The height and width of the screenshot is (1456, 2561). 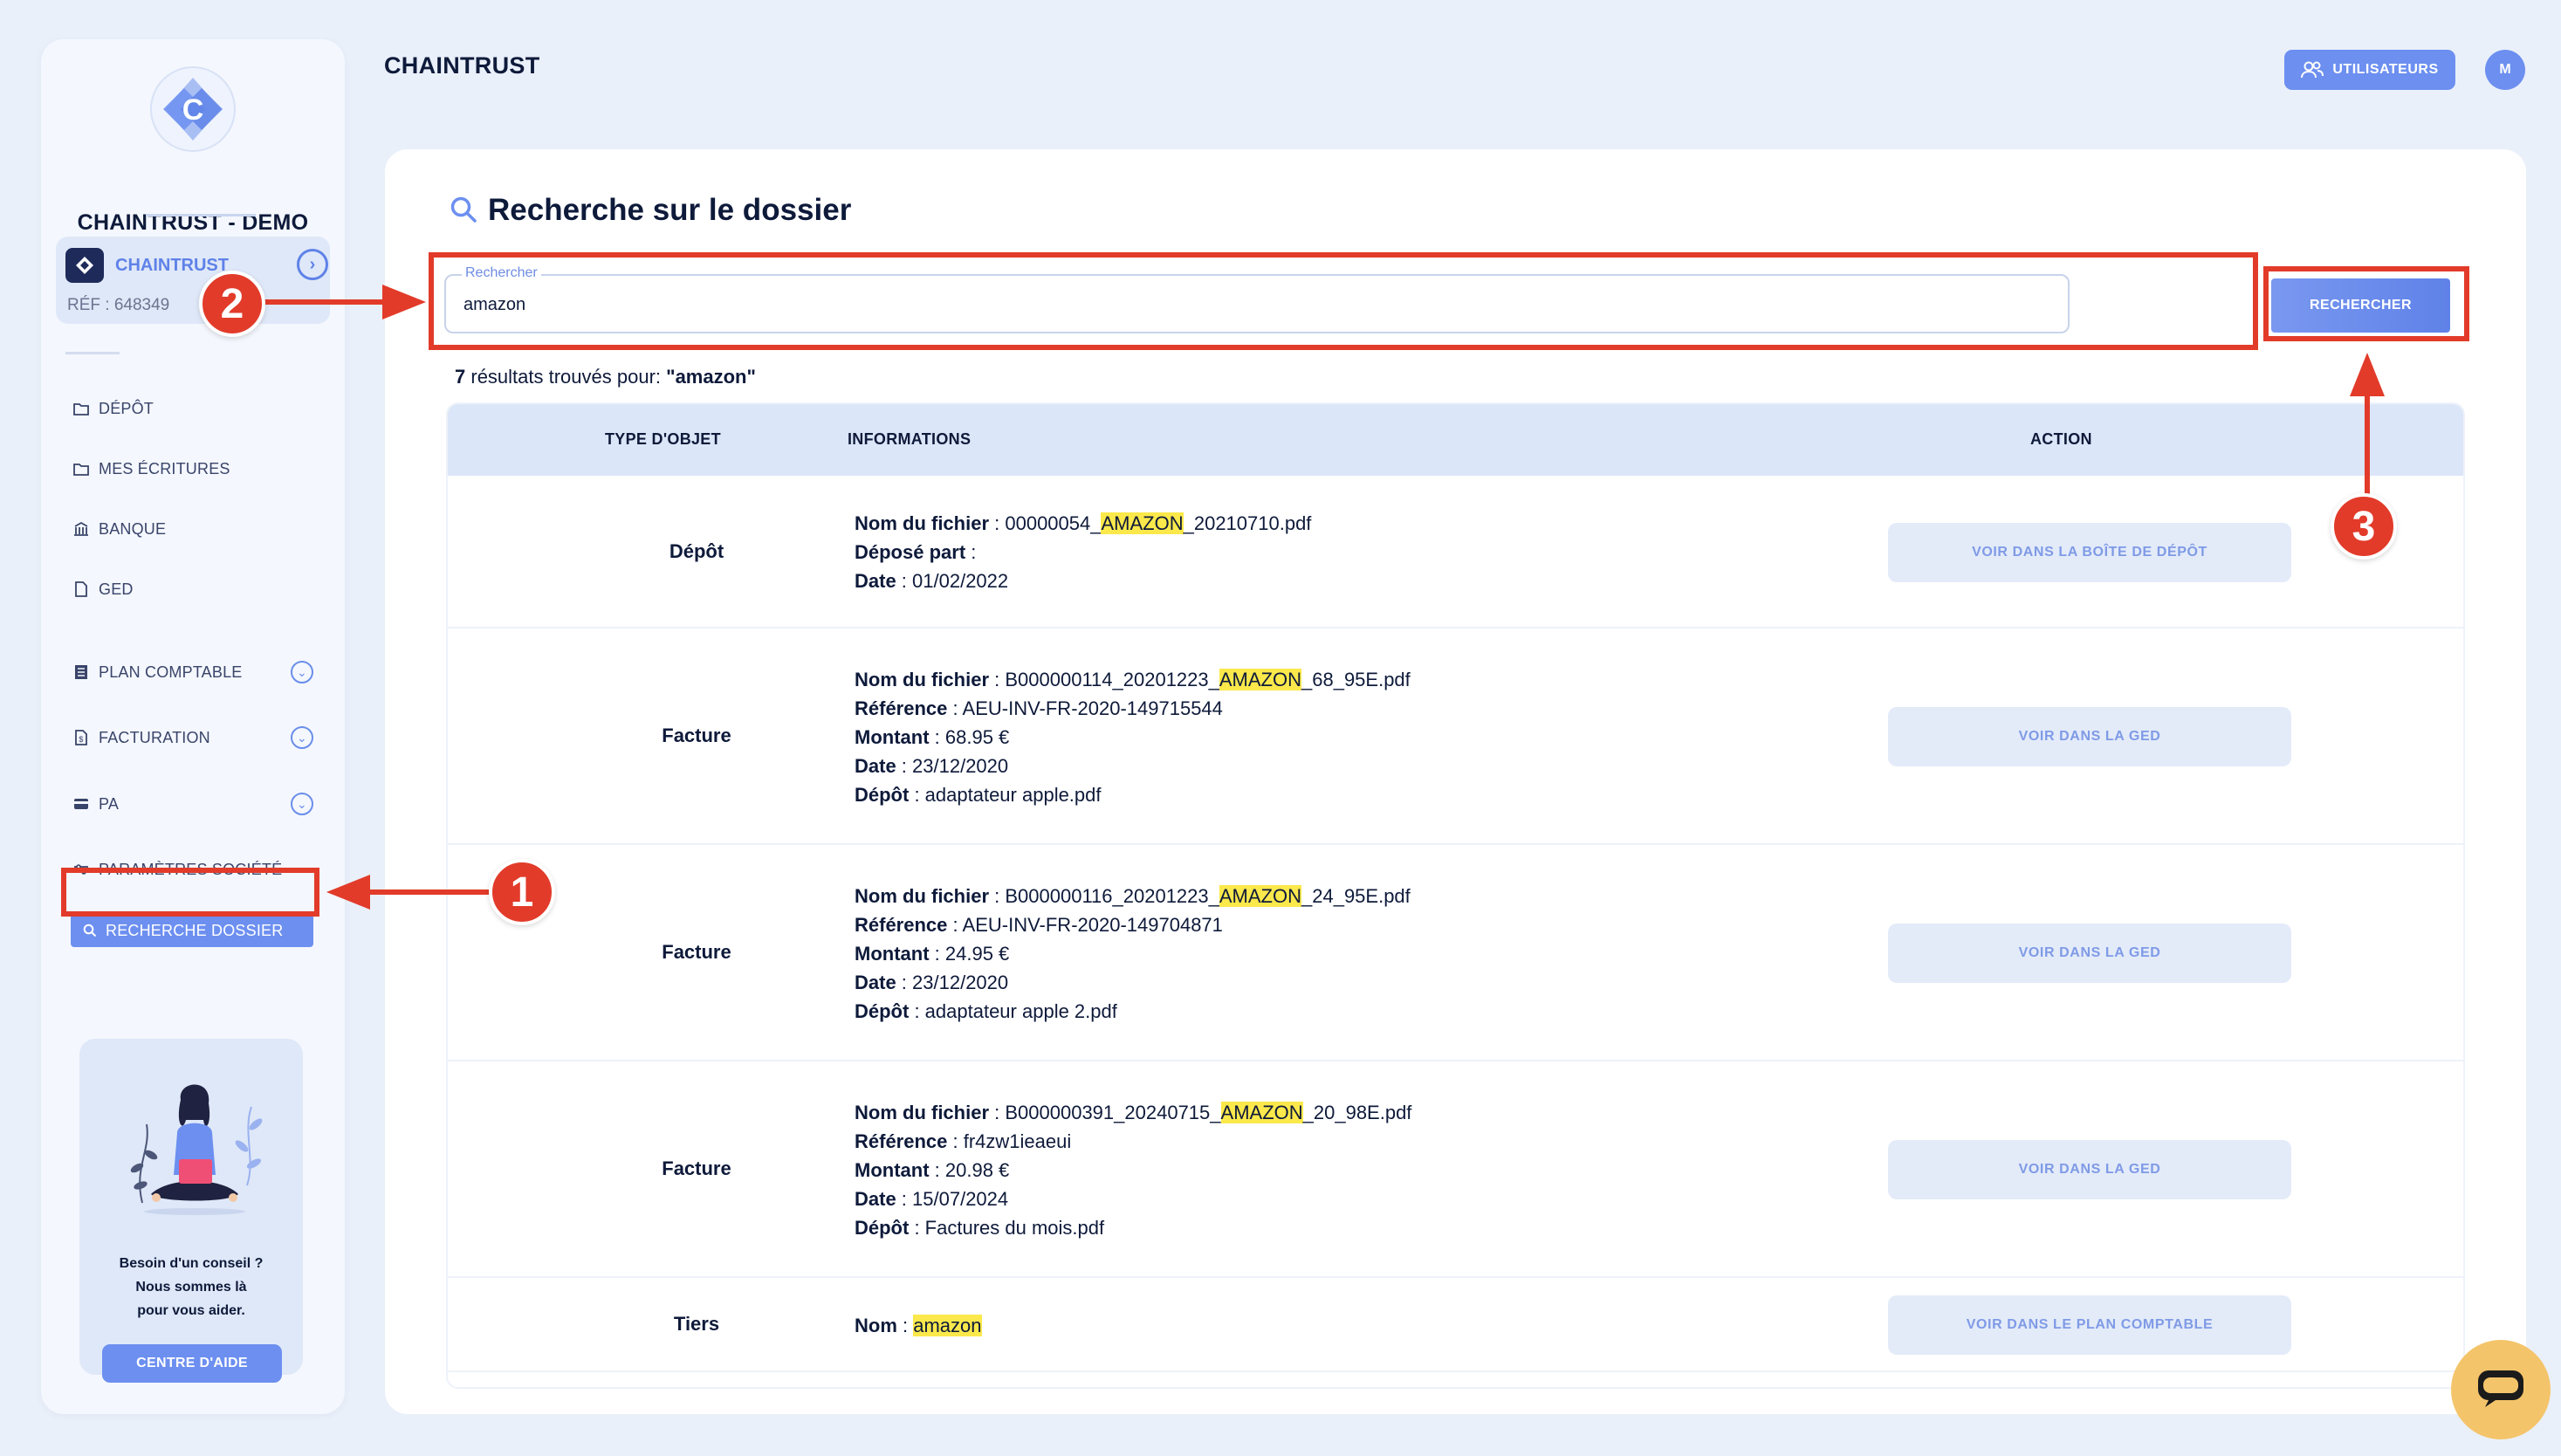 I want to click on chat-icon, so click(x=2500, y=1390).